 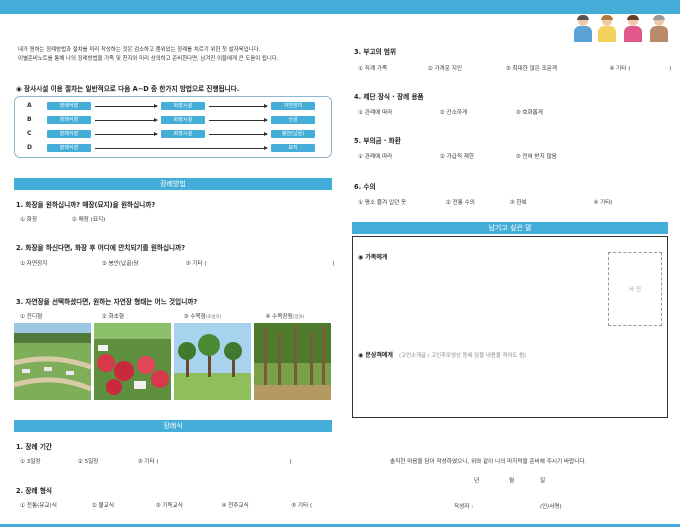 I want to click on option-label: ③ 수목형(조성지), so click(x=224, y=316).